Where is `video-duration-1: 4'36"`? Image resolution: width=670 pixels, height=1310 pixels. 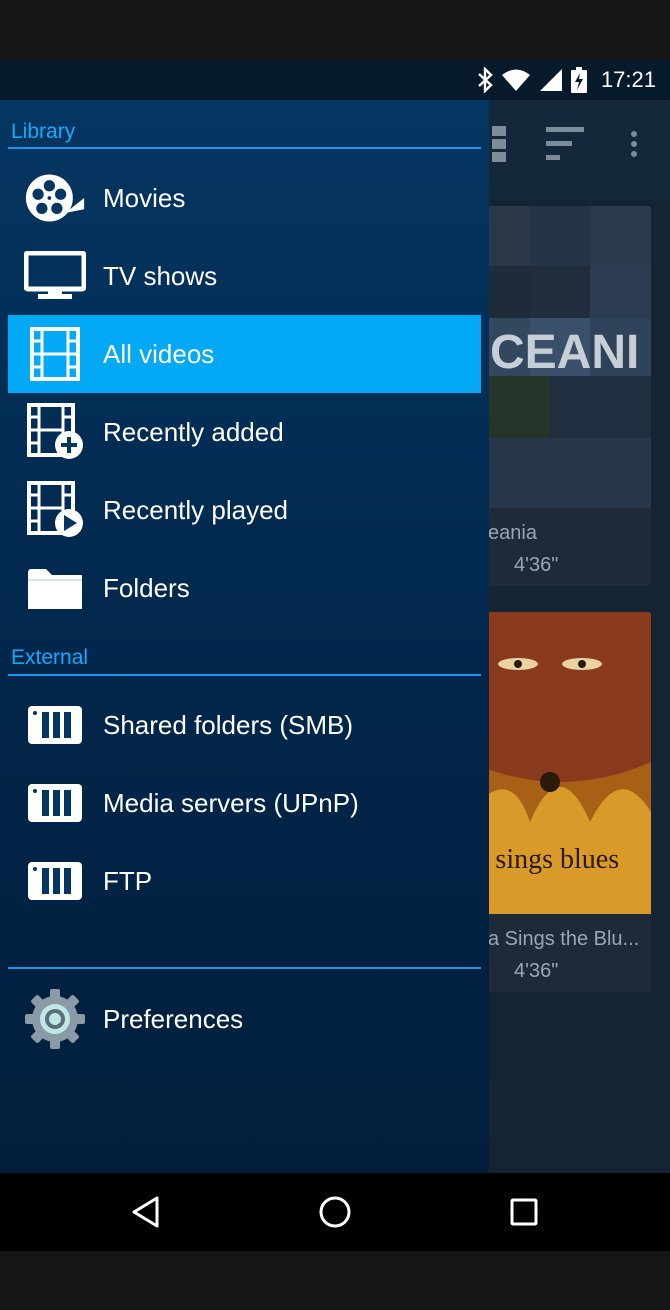
video-duration-1: 4'36" is located at coordinates (536, 565).